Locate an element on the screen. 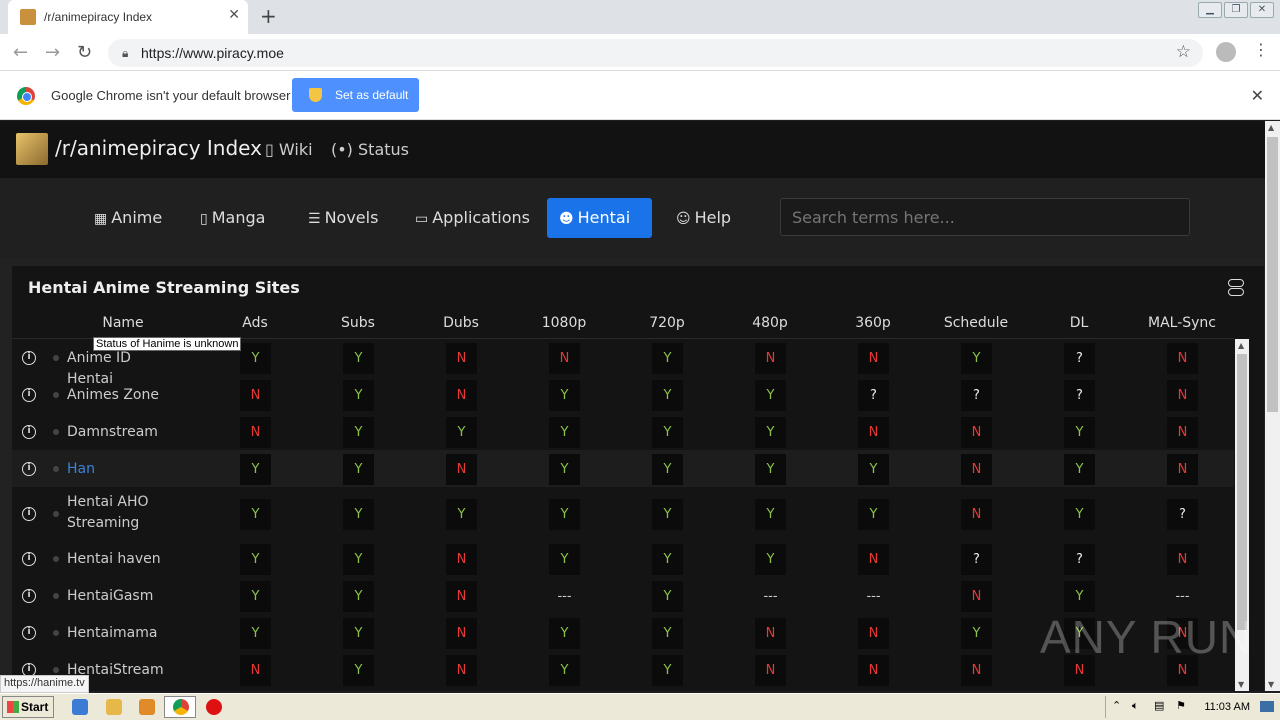 Image resolution: width=1280 pixels, height=720 pixels. status-link: (•) Status is located at coordinates (370, 149).